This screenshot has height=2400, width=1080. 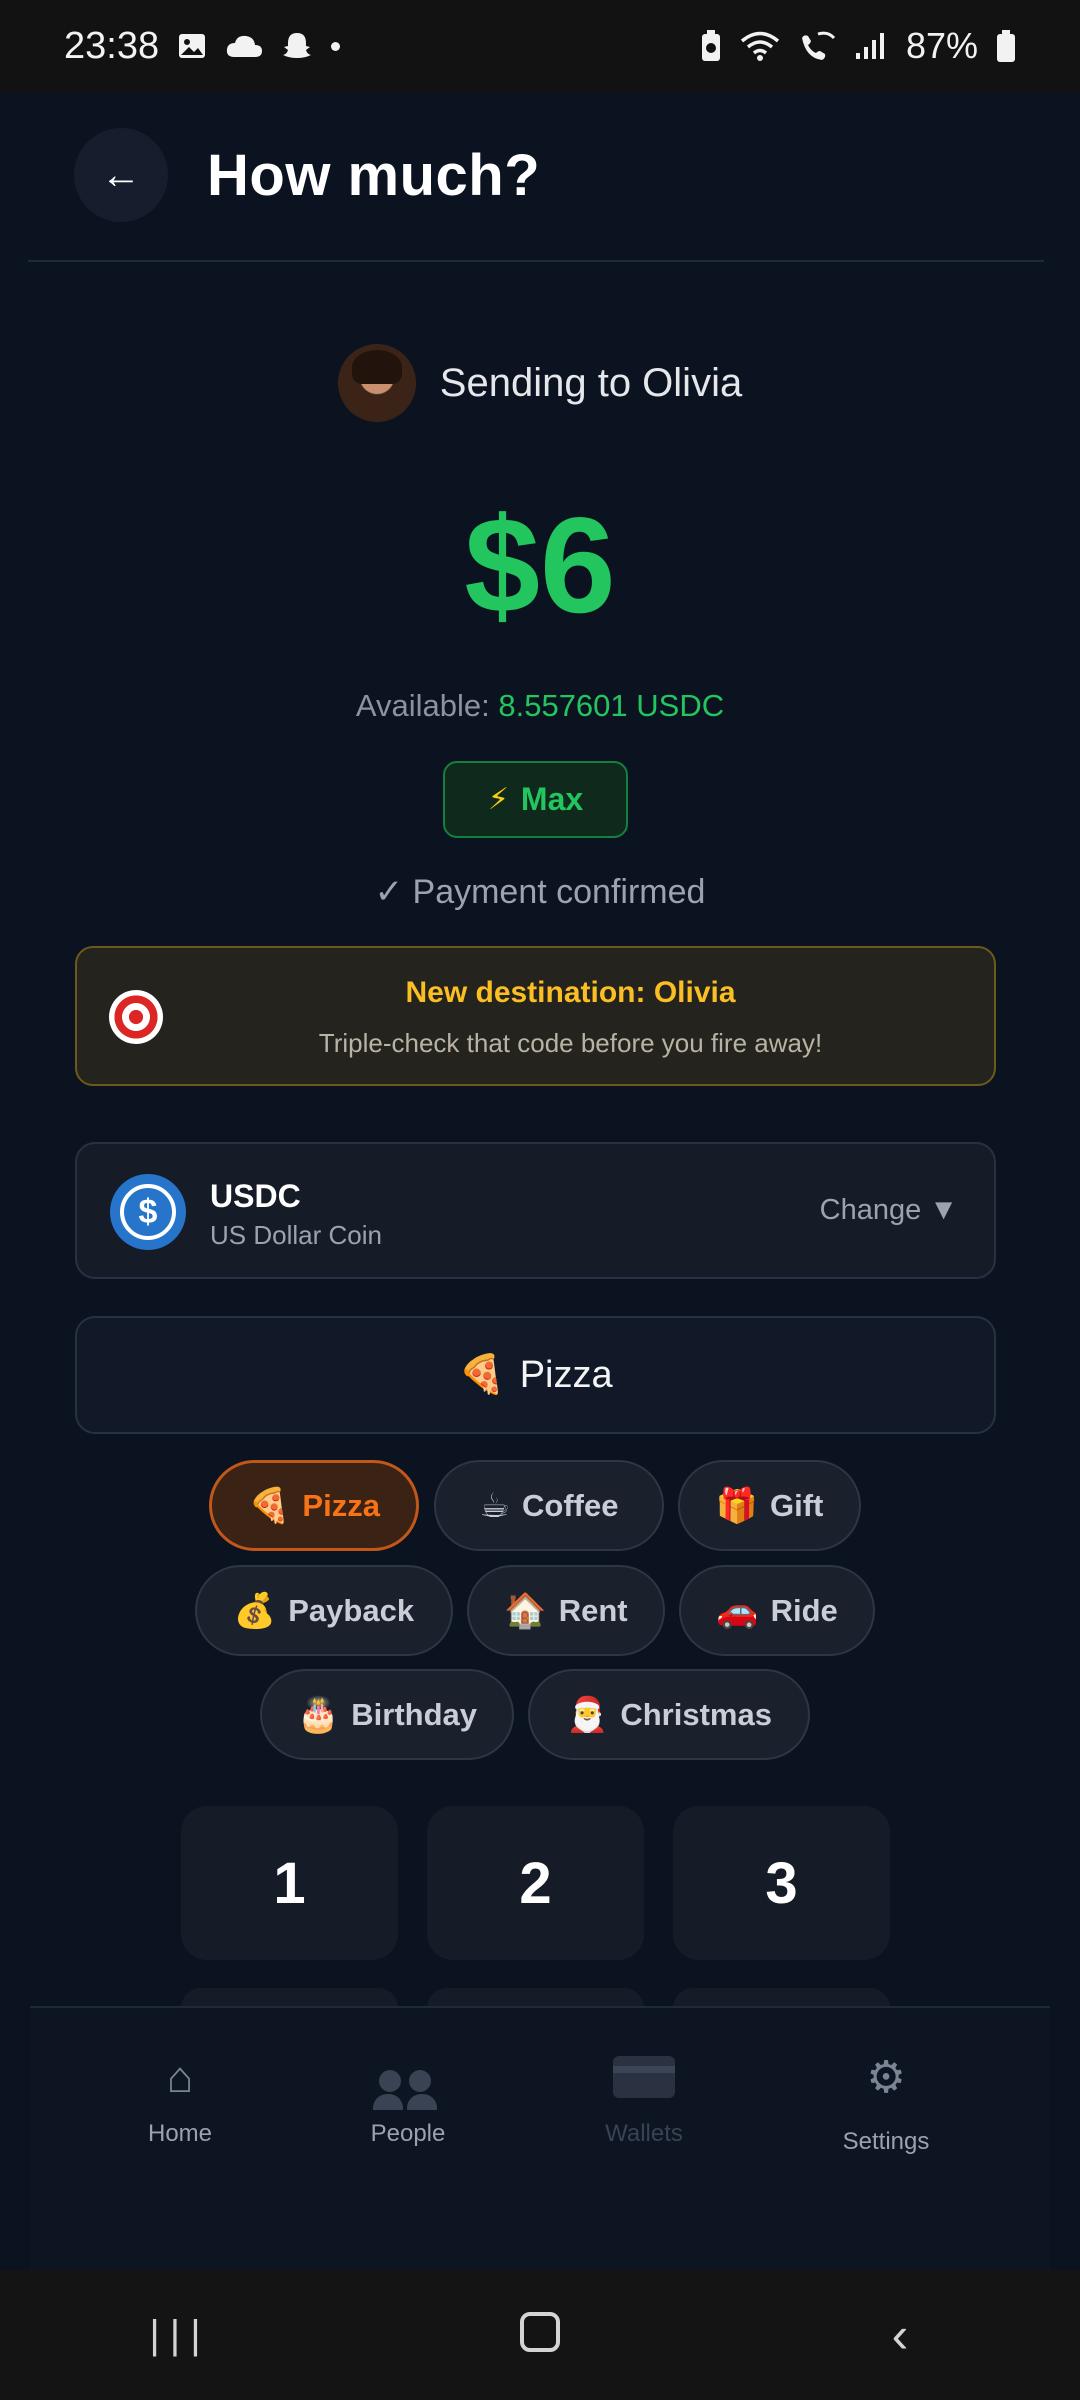 I want to click on available-balance: Available: 8.557601 USDC, so click(x=540, y=706).